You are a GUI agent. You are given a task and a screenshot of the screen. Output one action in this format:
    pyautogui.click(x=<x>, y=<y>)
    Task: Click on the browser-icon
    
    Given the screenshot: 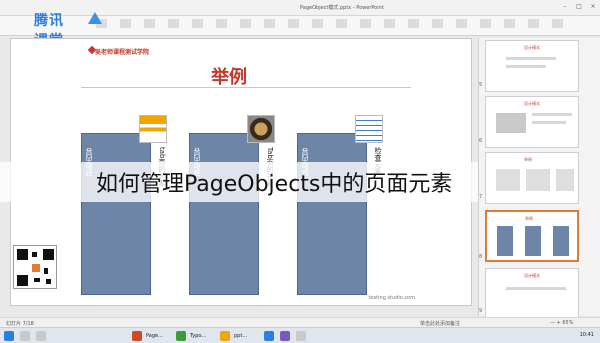 What is the action you would take?
    pyautogui.click(x=269, y=336)
    